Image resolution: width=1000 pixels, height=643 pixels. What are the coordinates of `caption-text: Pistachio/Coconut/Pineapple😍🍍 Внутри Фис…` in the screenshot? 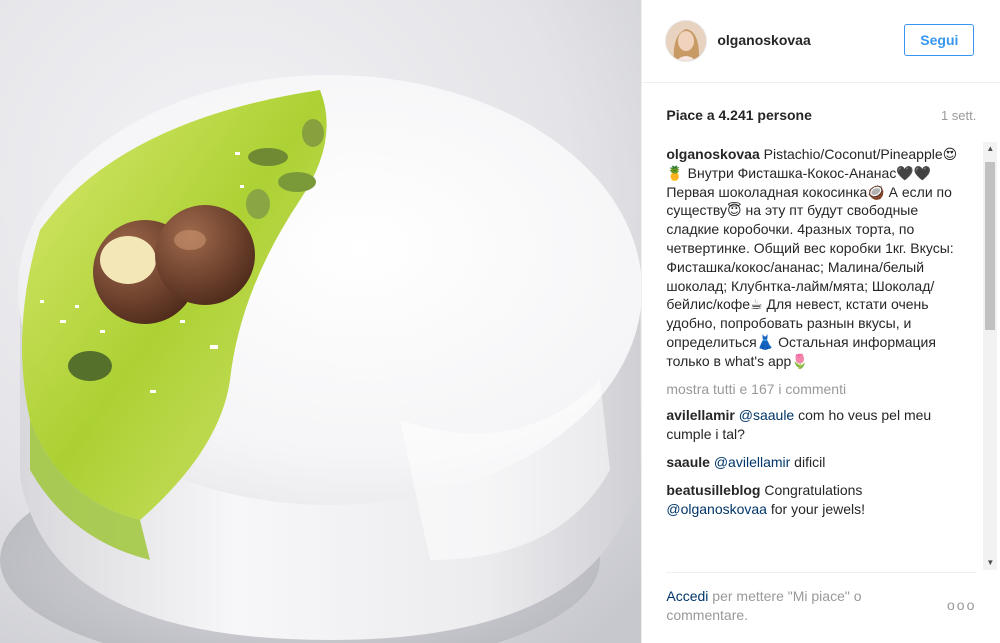 It's located at (812, 257).